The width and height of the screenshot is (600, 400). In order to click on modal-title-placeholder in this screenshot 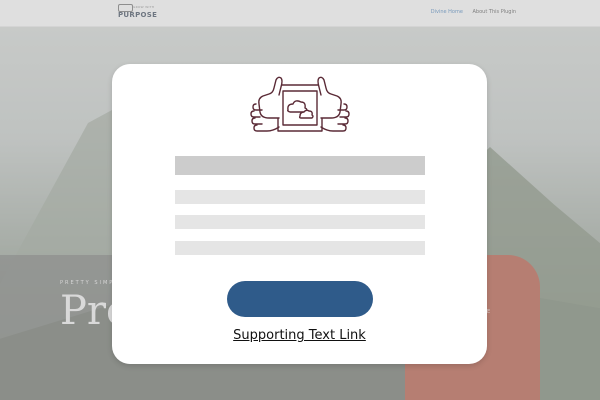, I will do `click(300, 165)`.